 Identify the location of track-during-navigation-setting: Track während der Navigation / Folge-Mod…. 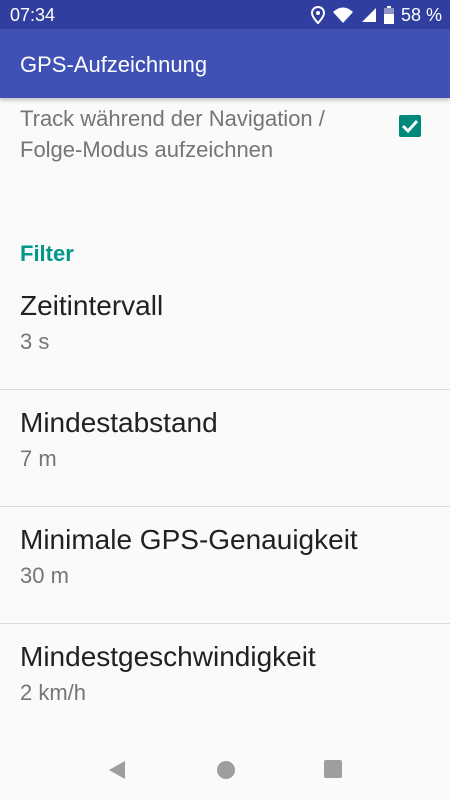
(225, 148).